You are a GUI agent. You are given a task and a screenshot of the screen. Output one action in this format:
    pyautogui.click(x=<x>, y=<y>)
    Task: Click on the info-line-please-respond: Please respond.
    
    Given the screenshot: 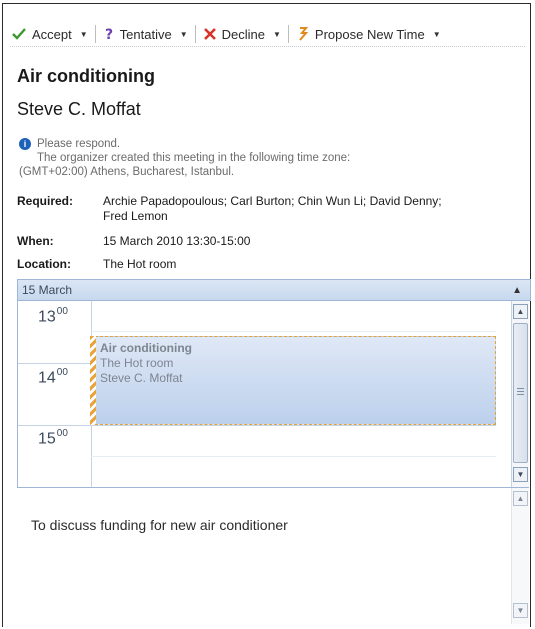 What is the action you would take?
    pyautogui.click(x=79, y=144)
    